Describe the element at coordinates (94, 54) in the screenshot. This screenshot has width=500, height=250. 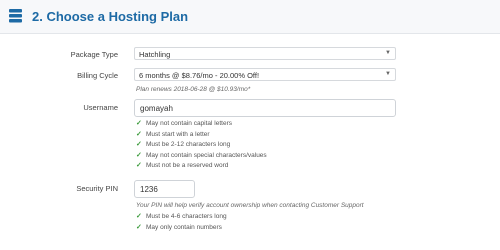
I see `package-type-label: Package Type` at that location.